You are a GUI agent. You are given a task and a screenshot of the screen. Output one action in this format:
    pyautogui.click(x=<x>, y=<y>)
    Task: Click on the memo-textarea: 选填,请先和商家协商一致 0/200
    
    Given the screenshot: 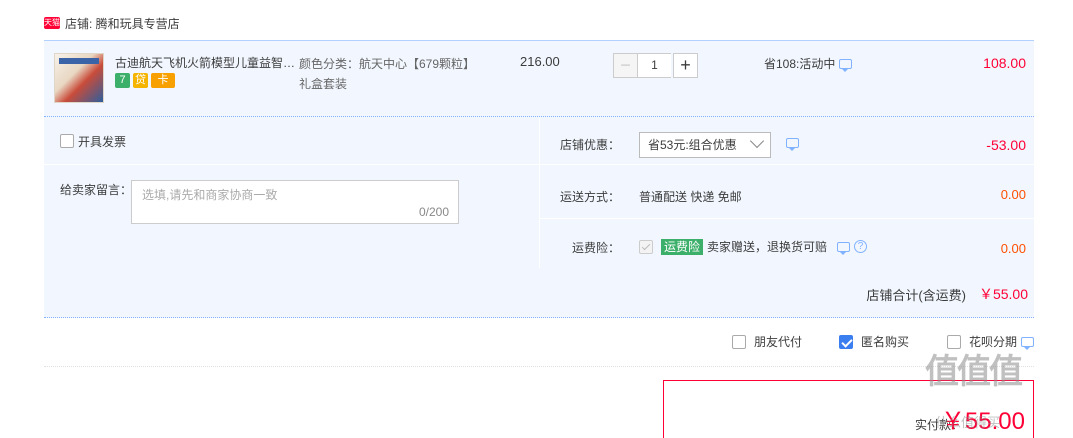 What is the action you would take?
    pyautogui.click(x=295, y=202)
    